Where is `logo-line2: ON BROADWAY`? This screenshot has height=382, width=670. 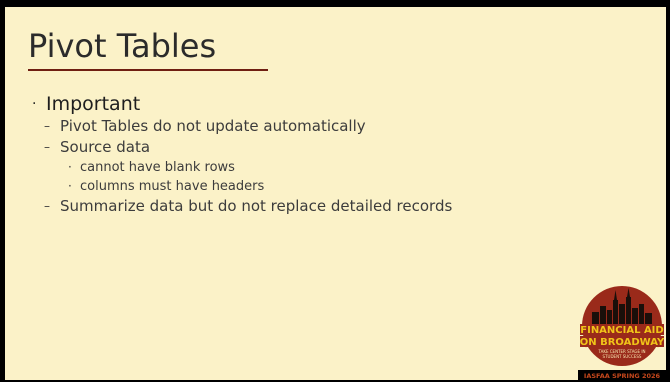
logo-line2: ON BROADWAY is located at coordinates (622, 342).